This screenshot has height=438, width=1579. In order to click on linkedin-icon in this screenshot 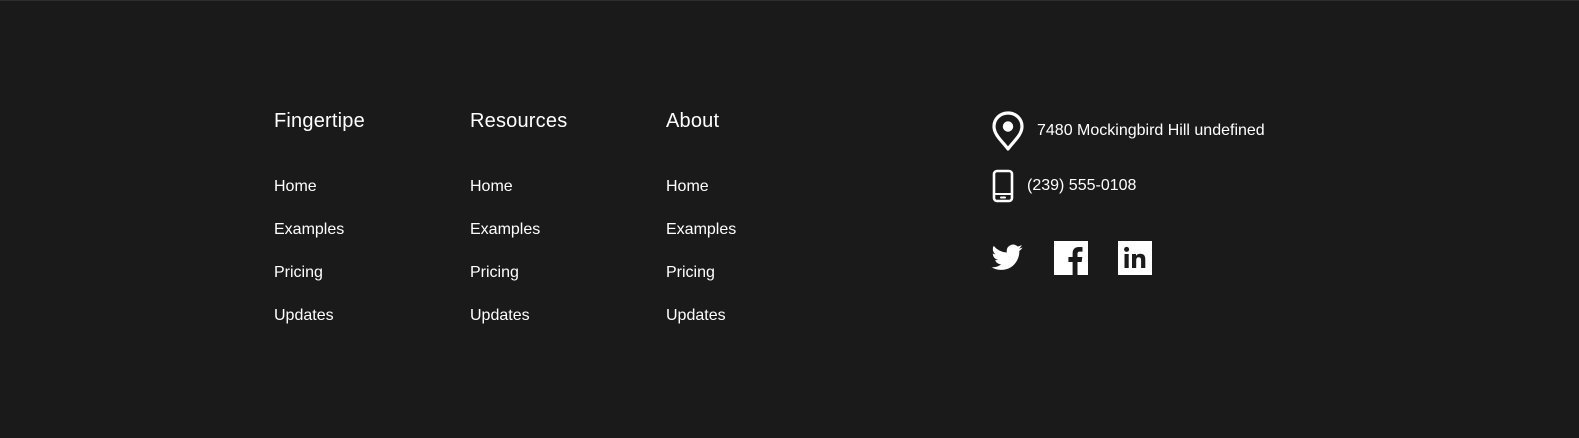, I will do `click(1135, 258)`.